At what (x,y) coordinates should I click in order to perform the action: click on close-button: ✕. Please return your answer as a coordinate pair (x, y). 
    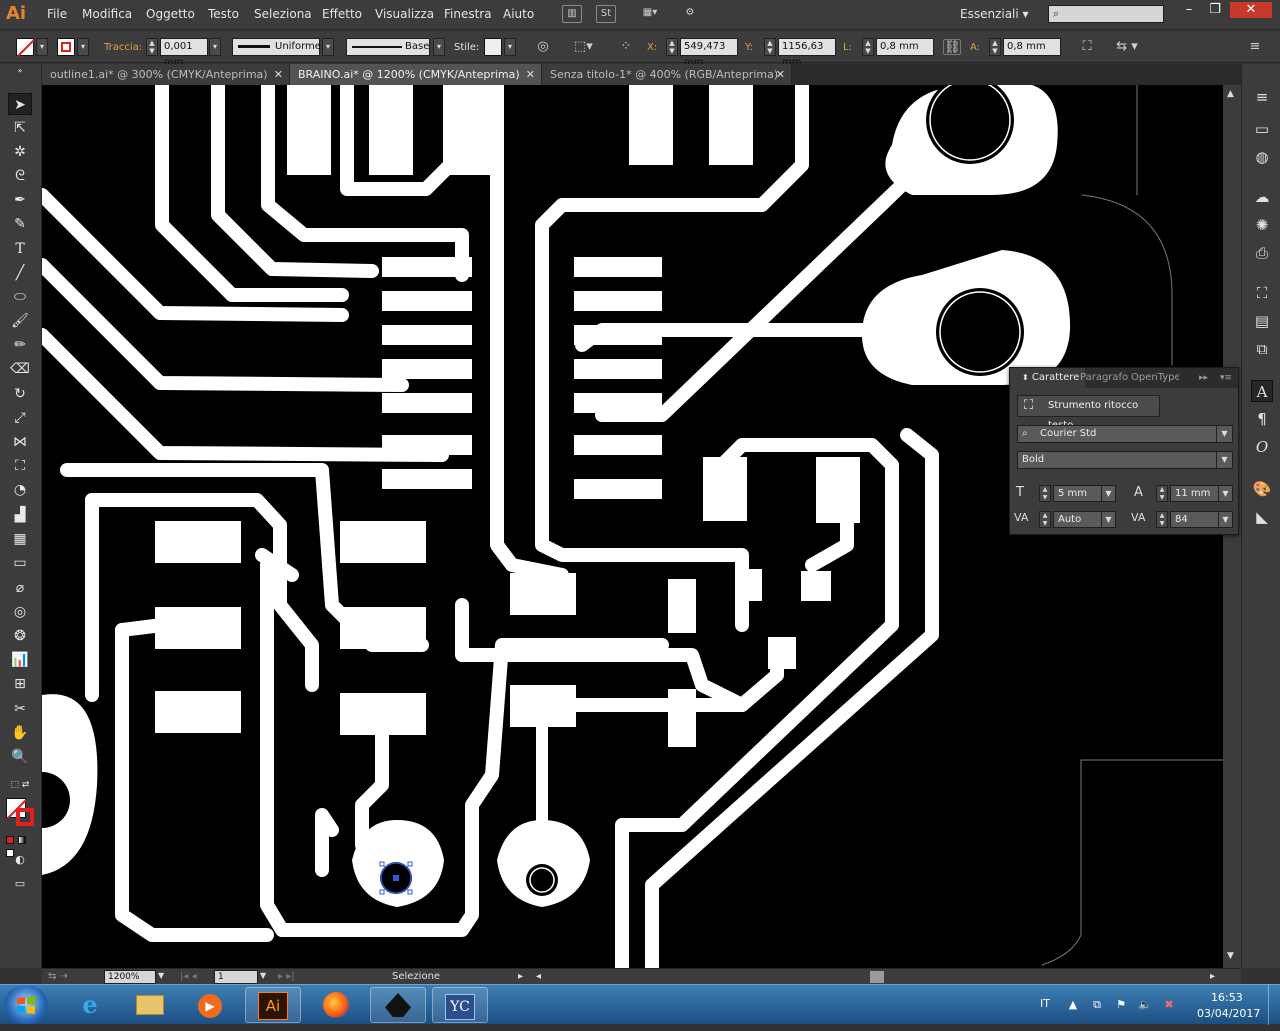
    Looking at the image, I should click on (1251, 10).